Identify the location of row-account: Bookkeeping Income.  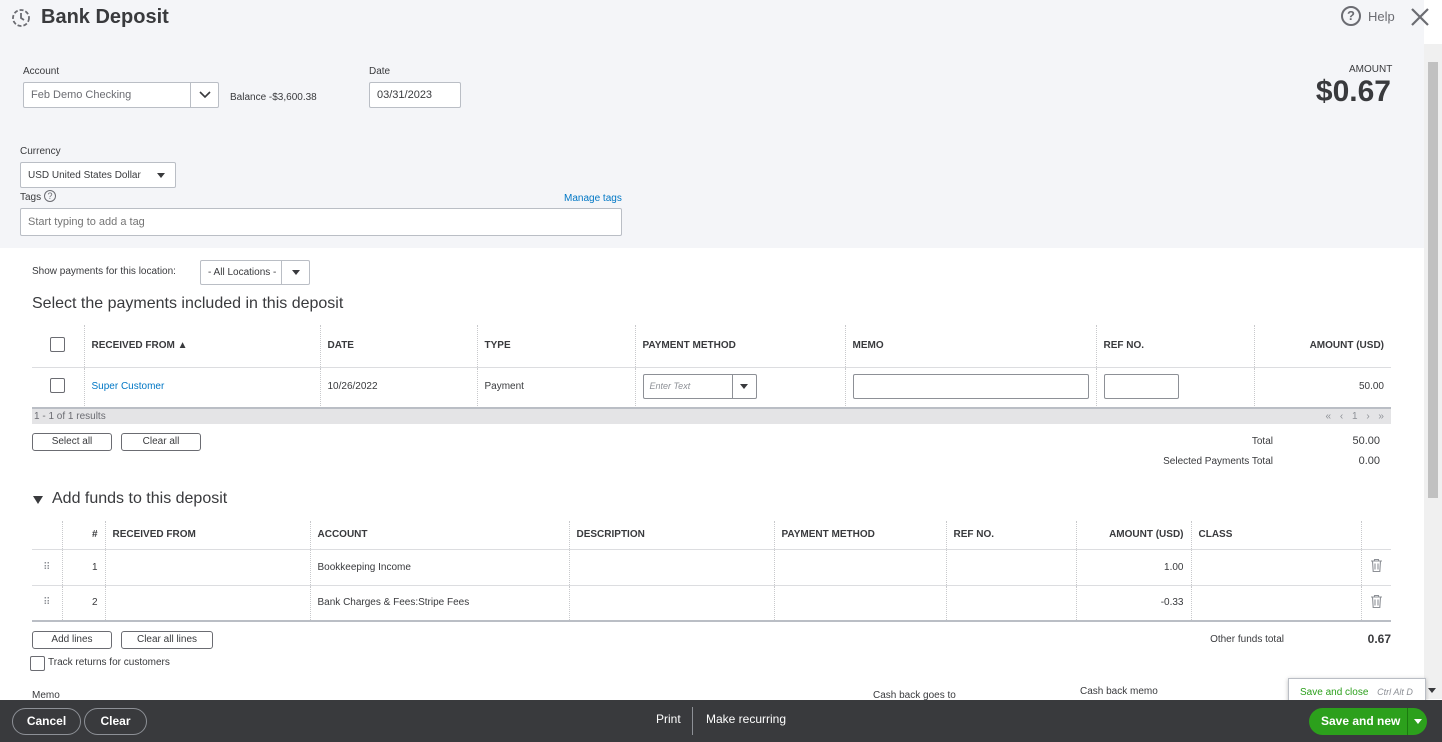
(440, 567).